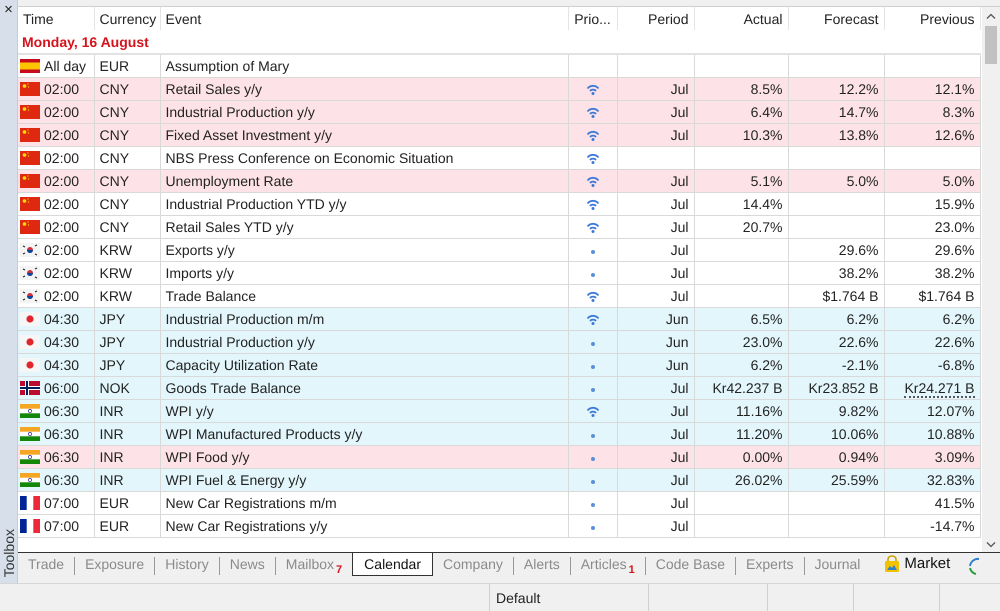  What do you see at coordinates (954, 135) in the screenshot?
I see `table-cell: 12.6%` at bounding box center [954, 135].